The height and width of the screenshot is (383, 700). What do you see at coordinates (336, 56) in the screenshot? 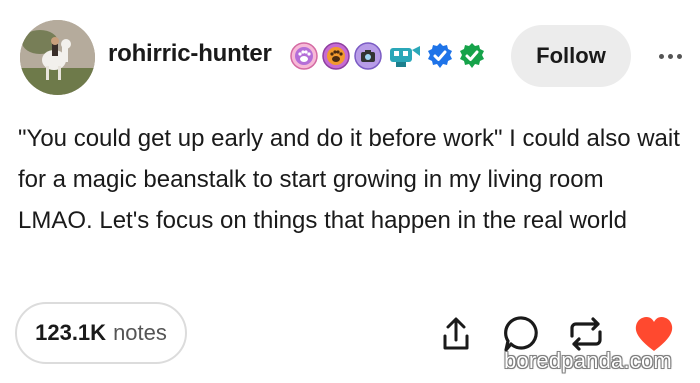
I see `paw-orange-badge-icon` at bounding box center [336, 56].